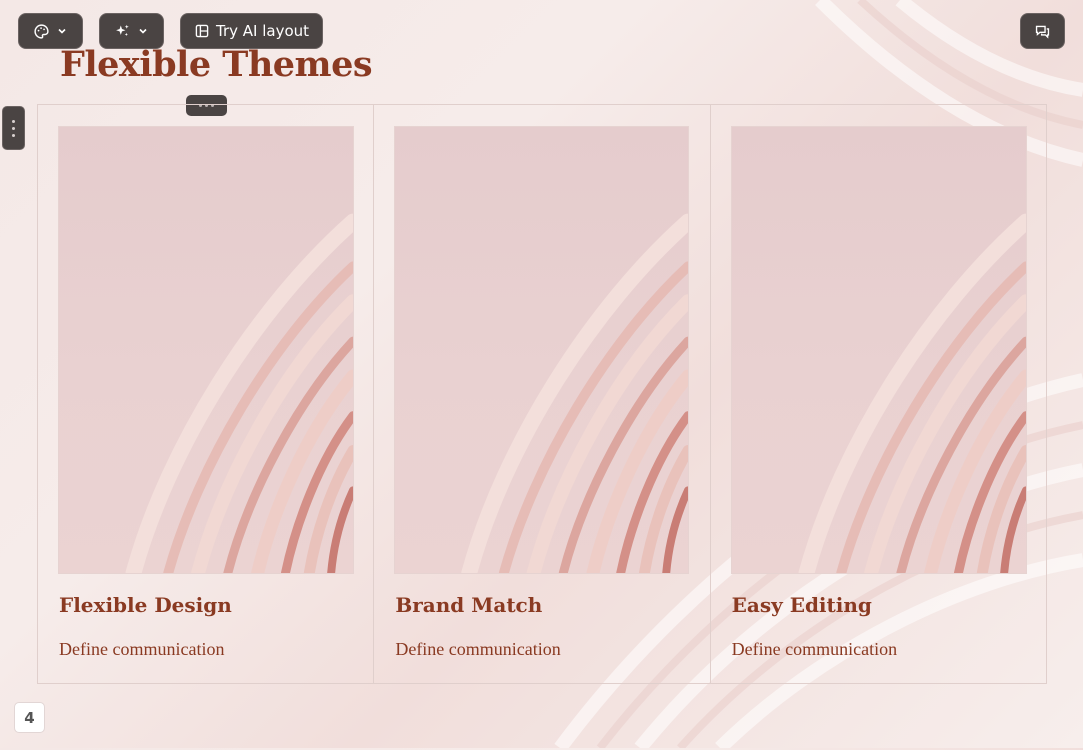 The image size is (1083, 750). What do you see at coordinates (13, 128) in the screenshot?
I see `slide-drag-handle` at bounding box center [13, 128].